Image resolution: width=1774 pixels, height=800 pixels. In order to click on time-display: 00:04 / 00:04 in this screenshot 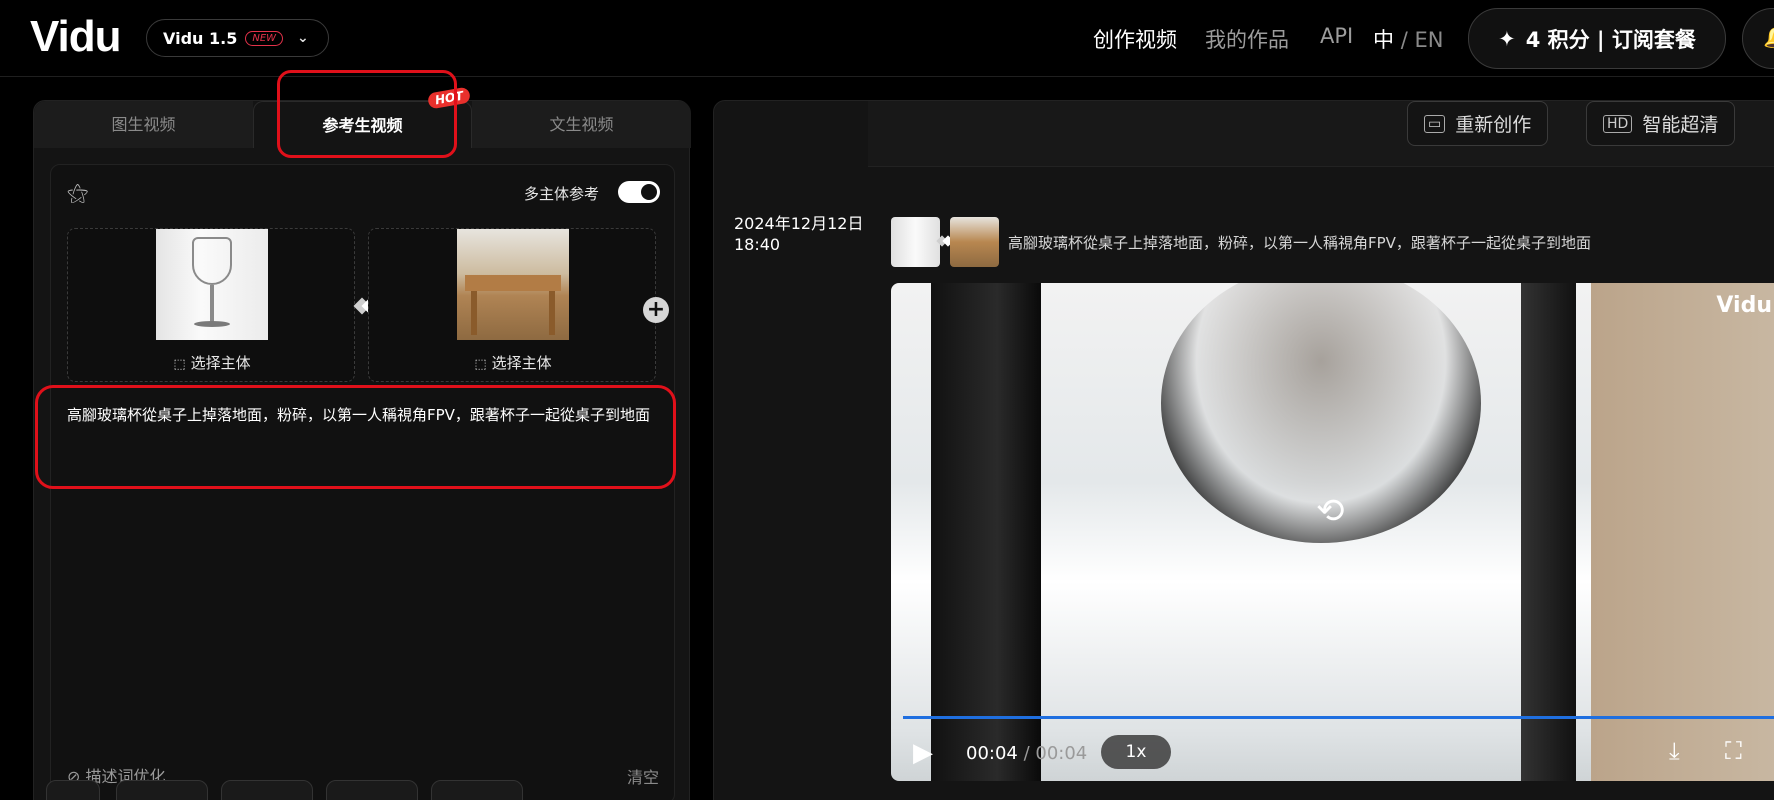, I will do `click(1027, 753)`.